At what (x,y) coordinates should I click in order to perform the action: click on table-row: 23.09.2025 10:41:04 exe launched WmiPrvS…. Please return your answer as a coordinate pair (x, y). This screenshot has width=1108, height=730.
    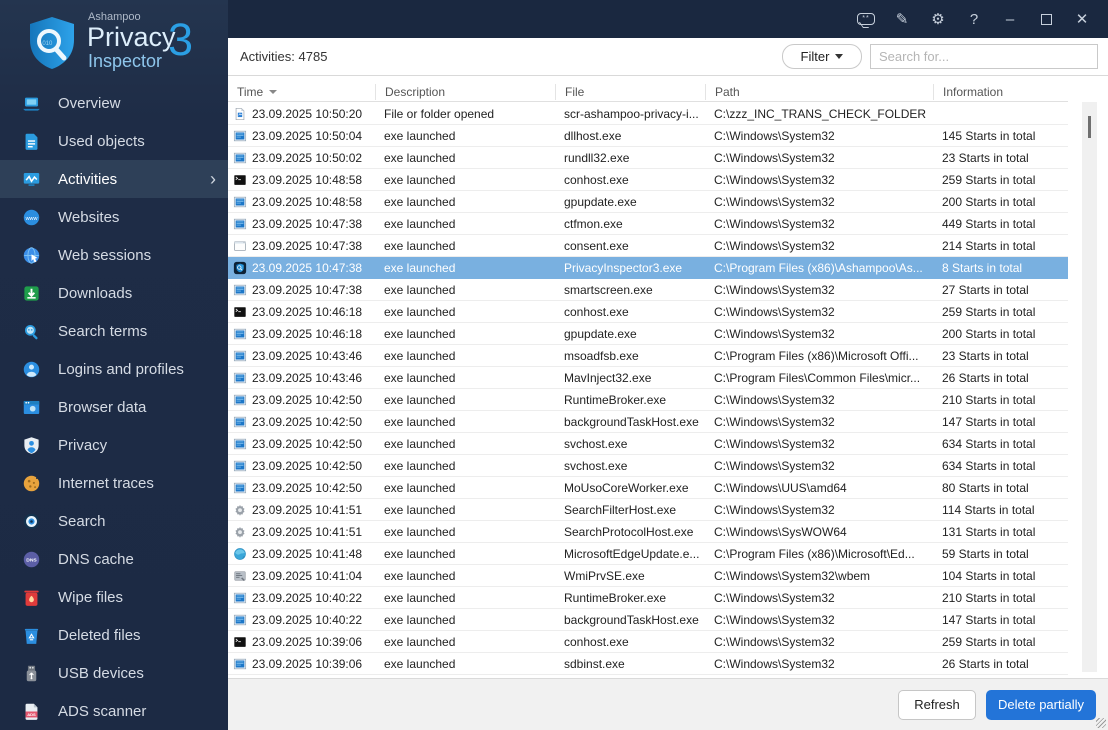
    Looking at the image, I should click on (648, 576).